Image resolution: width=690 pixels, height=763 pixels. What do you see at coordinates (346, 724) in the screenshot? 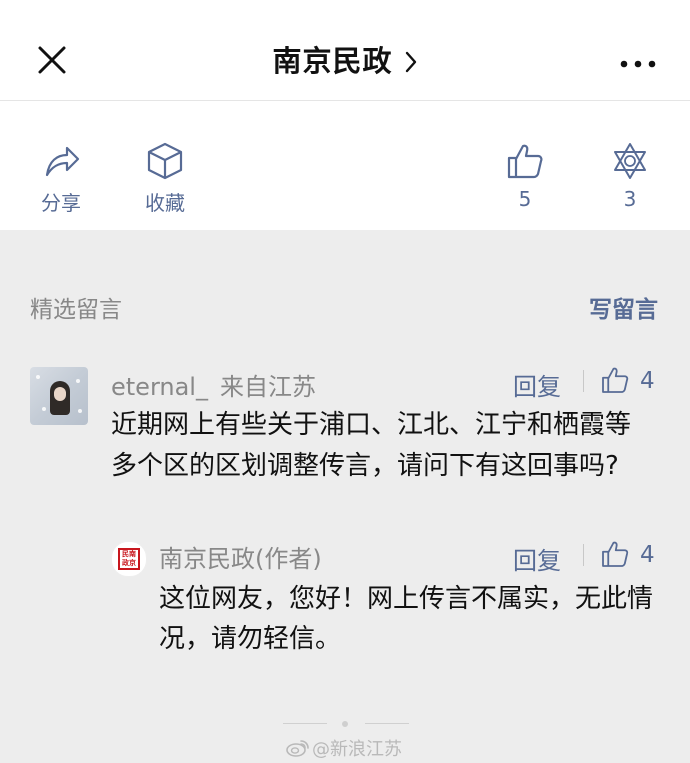
I see `page-indicator` at bounding box center [346, 724].